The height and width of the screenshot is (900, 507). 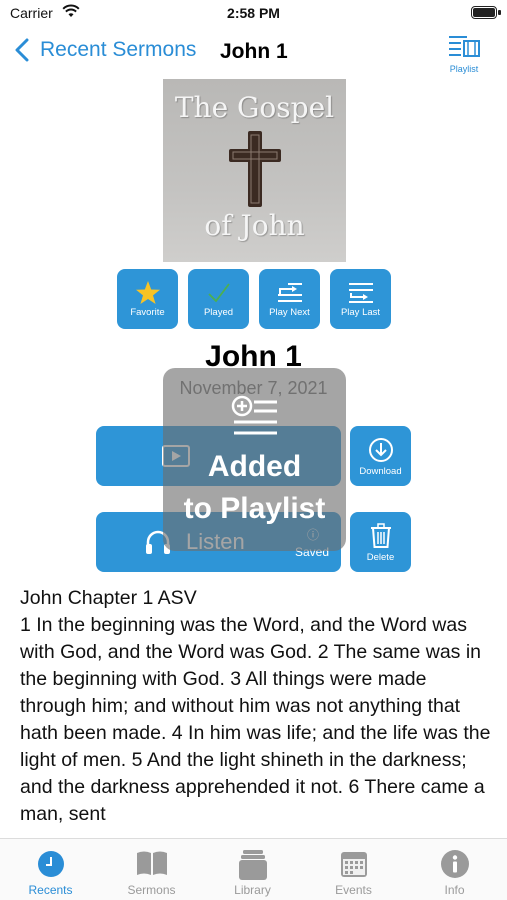 I want to click on sermon-cover-image: The Gospel of John, so click(x=254, y=170).